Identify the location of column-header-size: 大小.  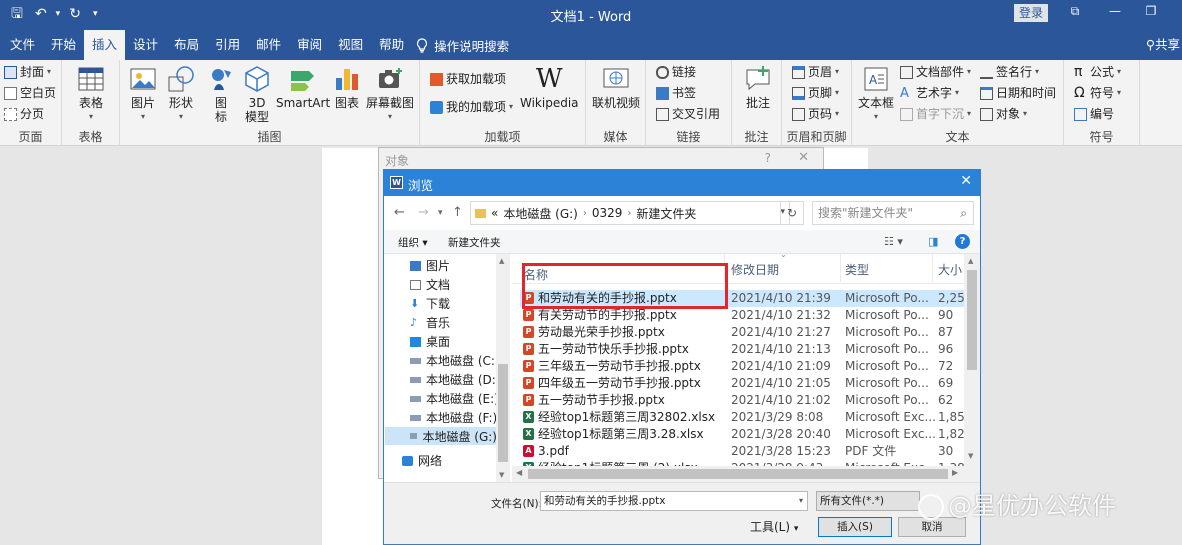
(950, 269).